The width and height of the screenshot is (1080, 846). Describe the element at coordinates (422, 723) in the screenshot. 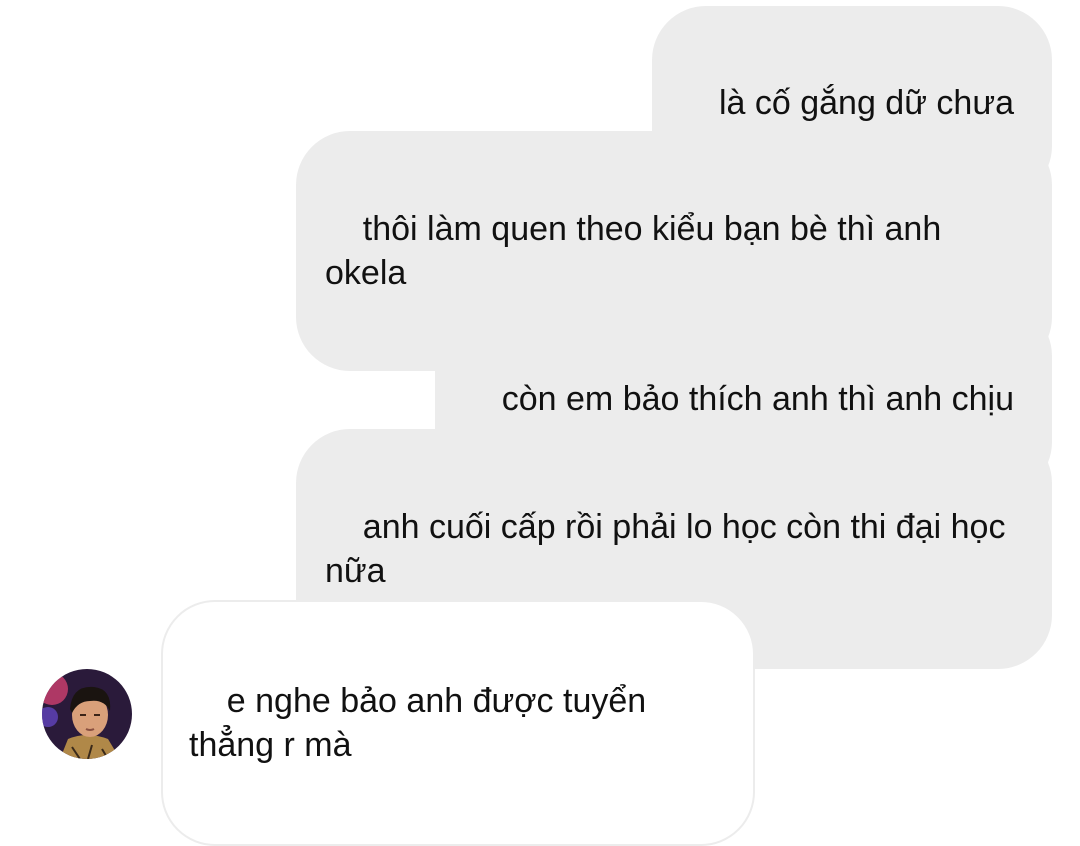

I see `message-text: e nghe bảo anh được tuyển thẳng r mà` at that location.